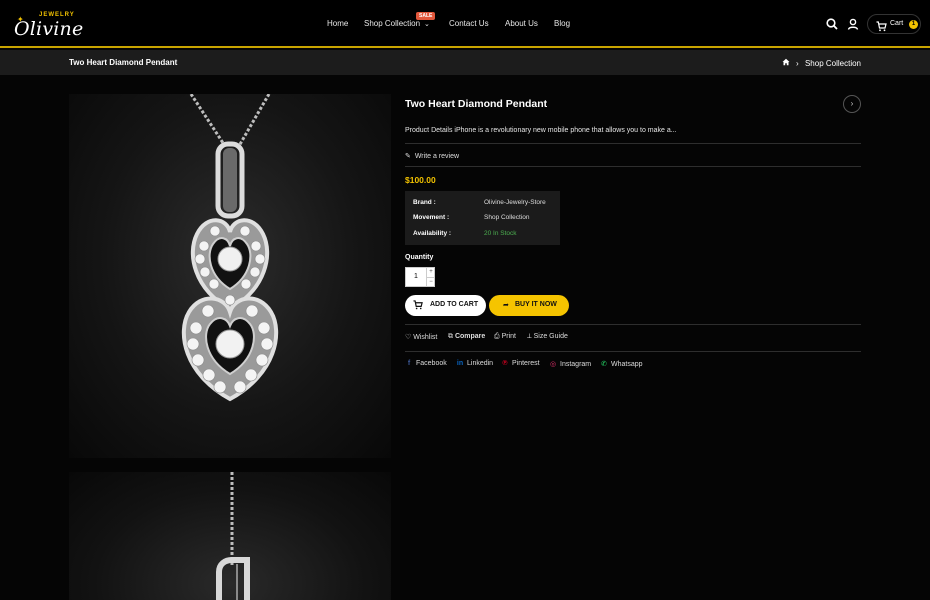 This screenshot has width=930, height=600. What do you see at coordinates (576, 364) in the screenshot?
I see `instagram-label: Instagram` at bounding box center [576, 364].